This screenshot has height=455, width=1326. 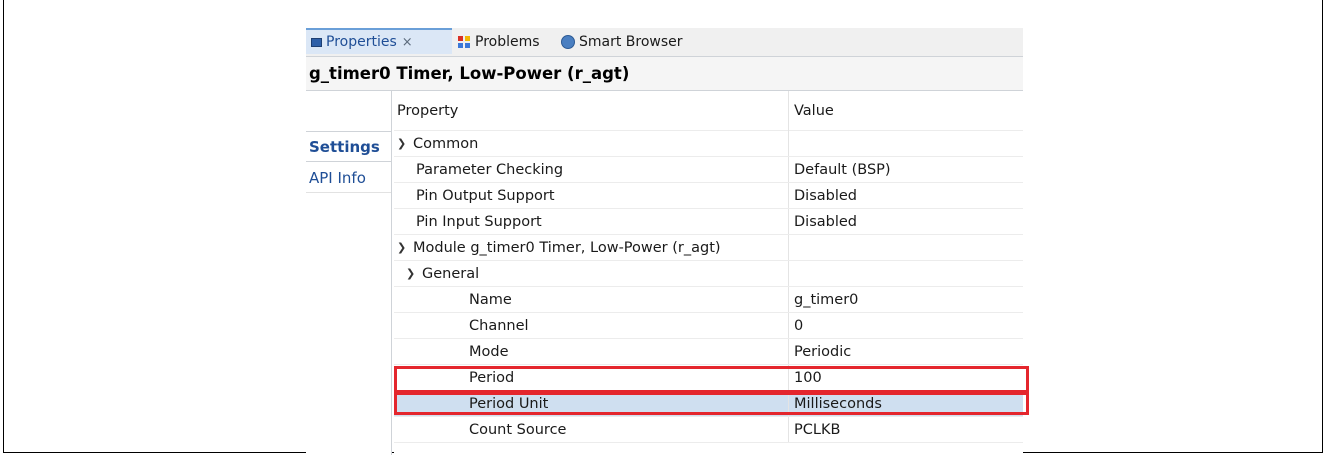 I want to click on table-row: ❯ Common, so click(x=708, y=144).